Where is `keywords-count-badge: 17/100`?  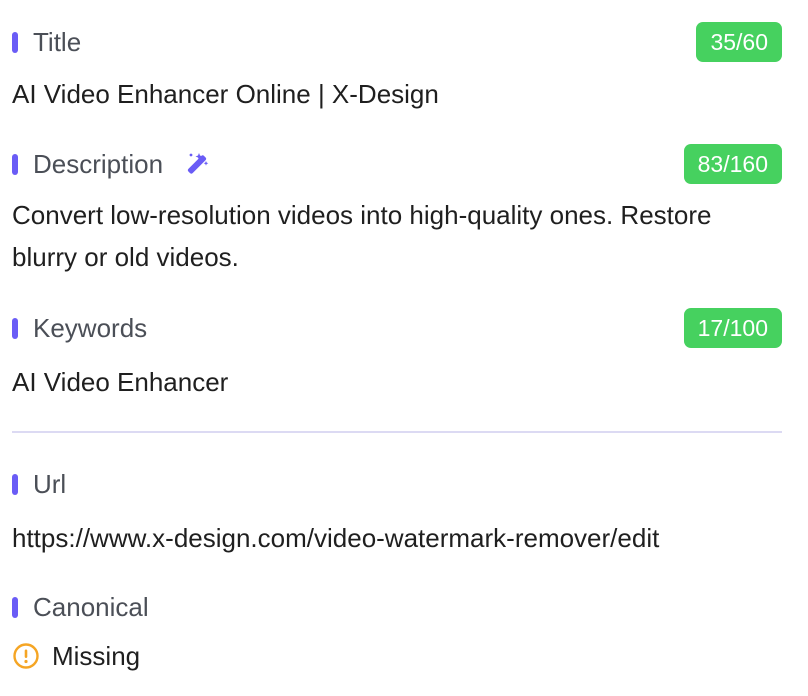 keywords-count-badge: 17/100 is located at coordinates (732, 328).